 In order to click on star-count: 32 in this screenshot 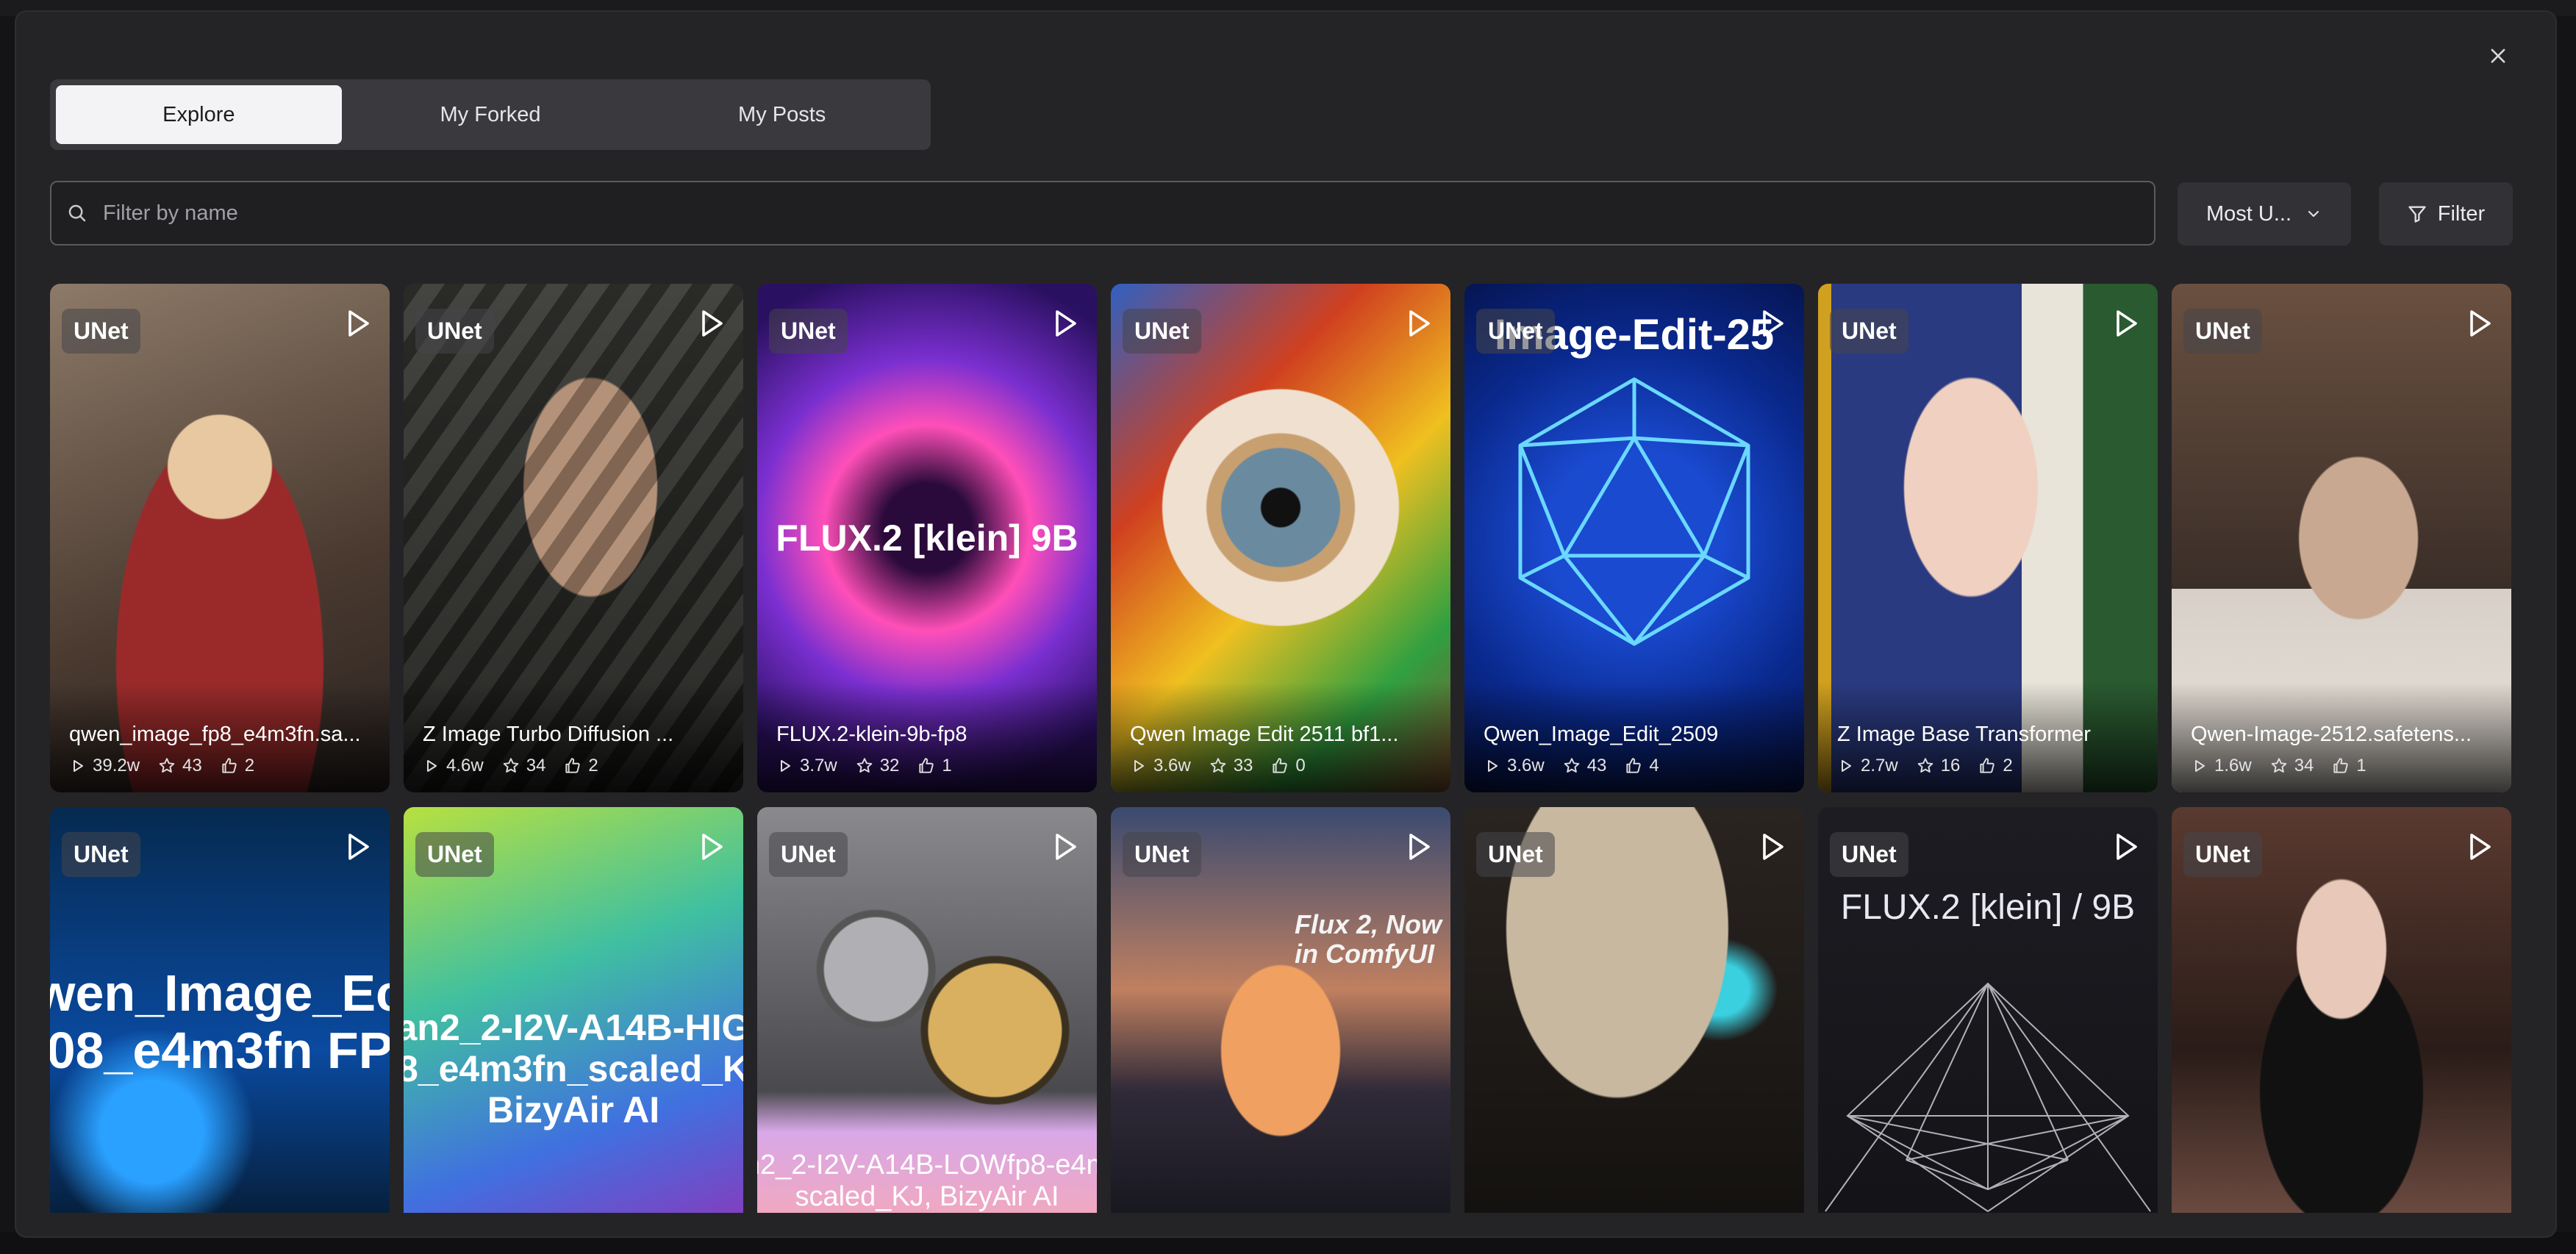, I will do `click(889, 765)`.